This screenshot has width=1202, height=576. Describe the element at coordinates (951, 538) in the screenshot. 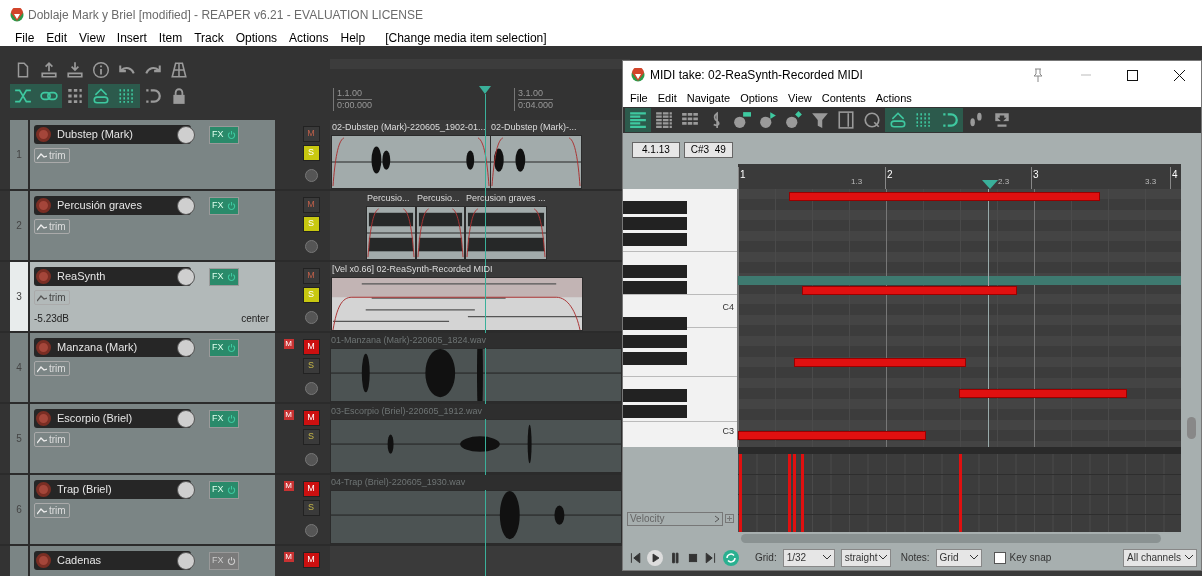

I see `horizontal-scrollbar` at that location.